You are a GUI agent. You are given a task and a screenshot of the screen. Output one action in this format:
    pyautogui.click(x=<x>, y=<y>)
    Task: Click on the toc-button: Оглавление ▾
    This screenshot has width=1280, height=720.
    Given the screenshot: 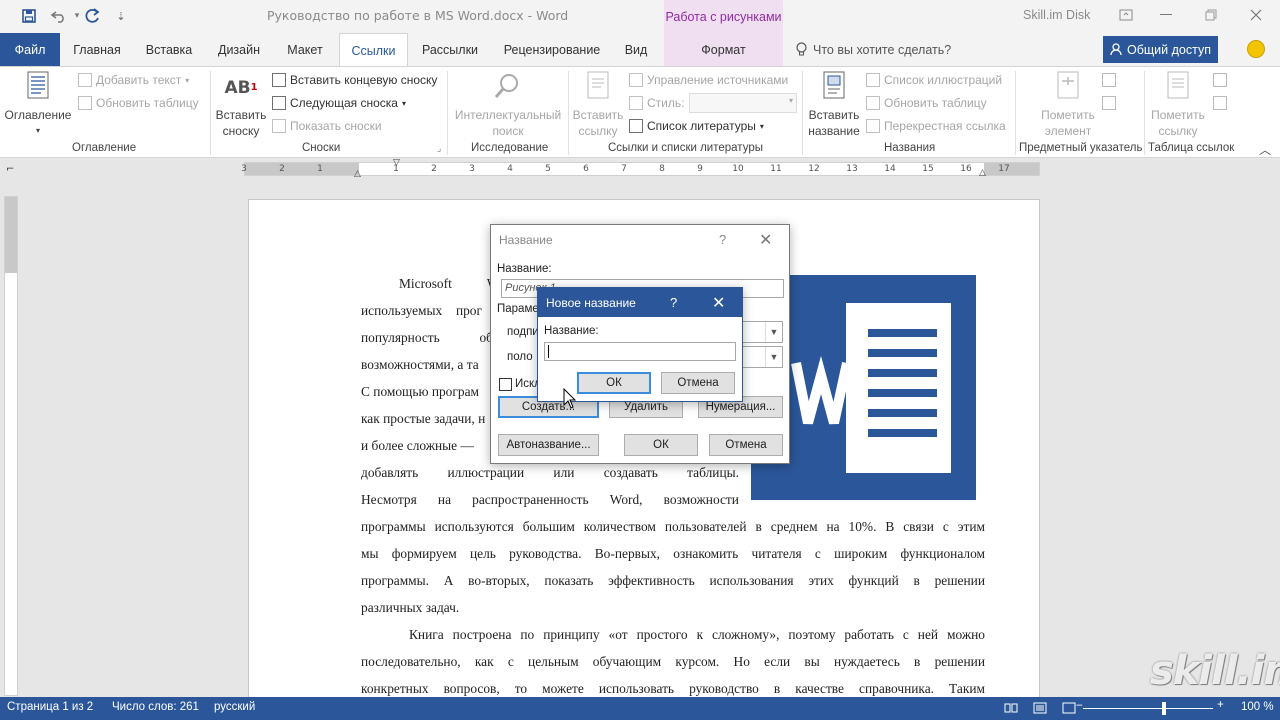 What is the action you would take?
    pyautogui.click(x=38, y=105)
    